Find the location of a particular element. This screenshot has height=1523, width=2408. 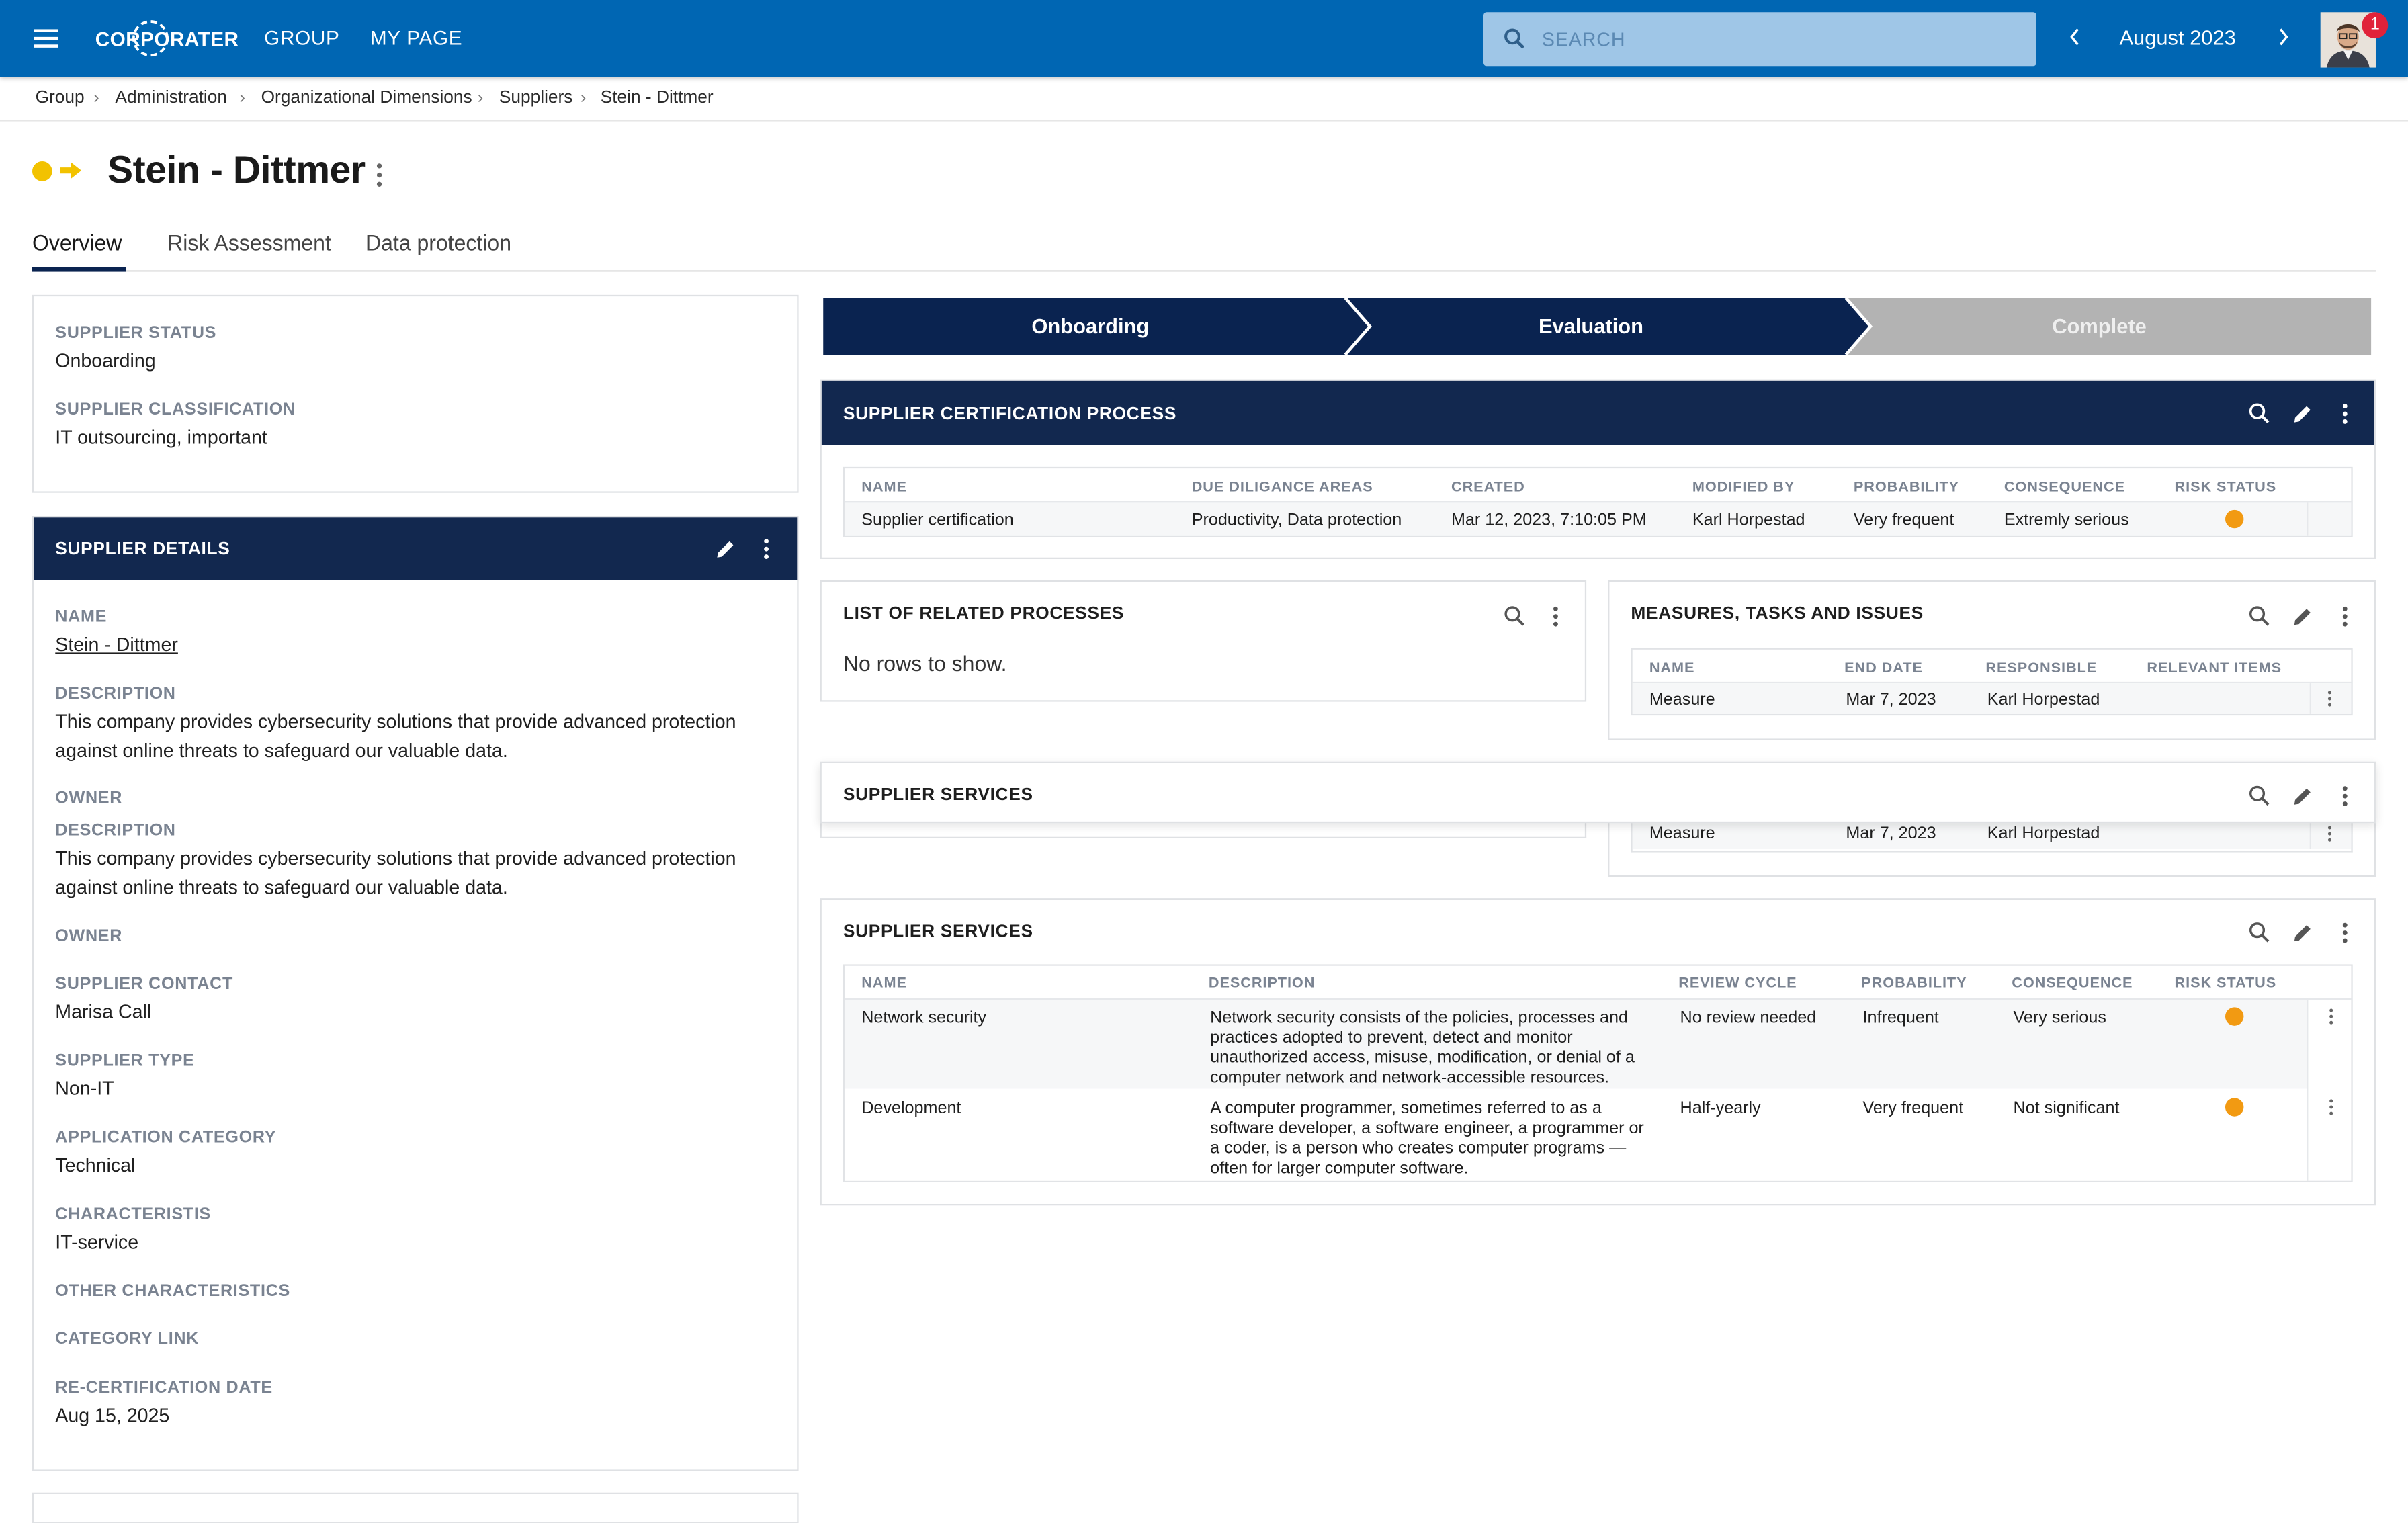

risk-status-indicator is located at coordinates (2234, 1107).